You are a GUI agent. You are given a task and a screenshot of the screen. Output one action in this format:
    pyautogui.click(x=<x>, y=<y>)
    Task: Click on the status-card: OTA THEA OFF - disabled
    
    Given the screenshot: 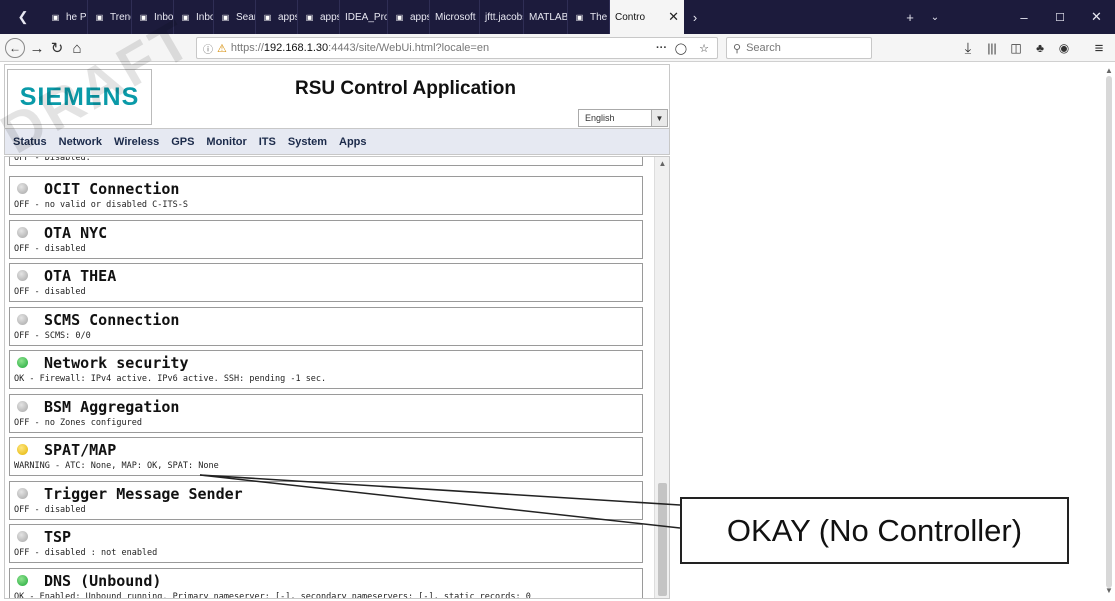 What is the action you would take?
    pyautogui.click(x=326, y=282)
    